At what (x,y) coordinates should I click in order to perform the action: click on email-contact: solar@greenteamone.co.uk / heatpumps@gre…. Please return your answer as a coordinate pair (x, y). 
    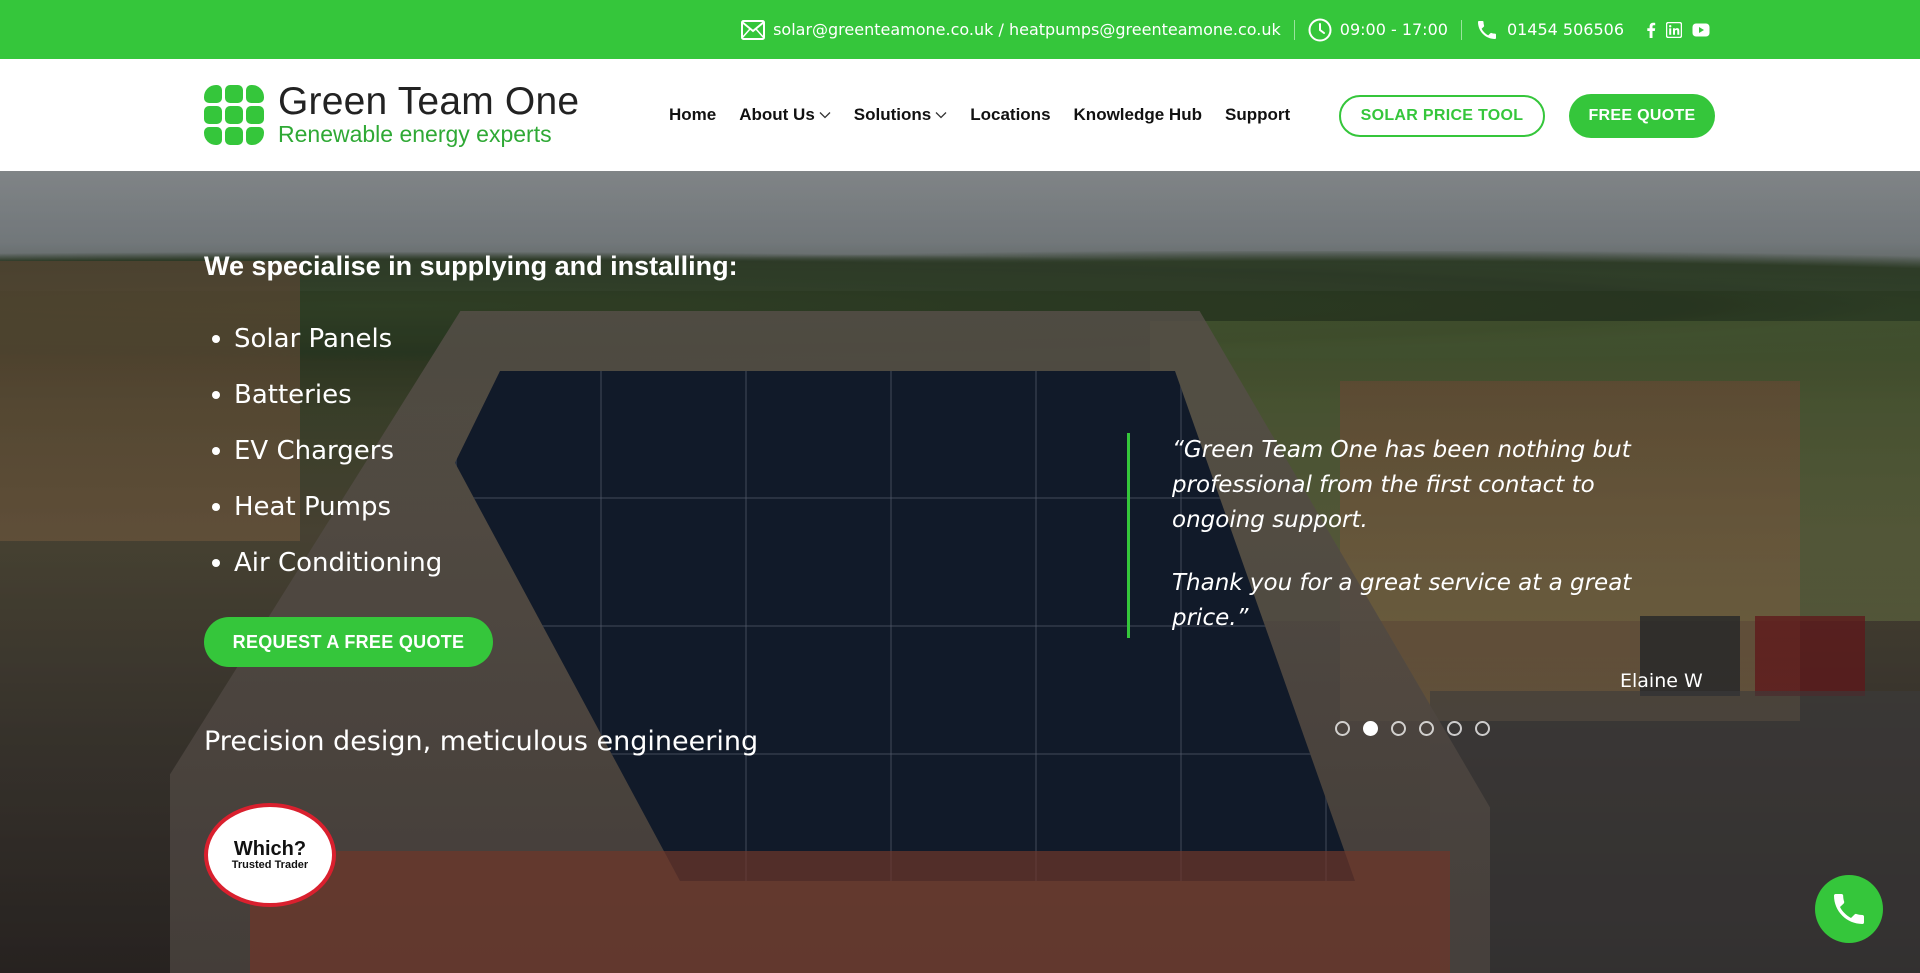
    Looking at the image, I should click on (1011, 29).